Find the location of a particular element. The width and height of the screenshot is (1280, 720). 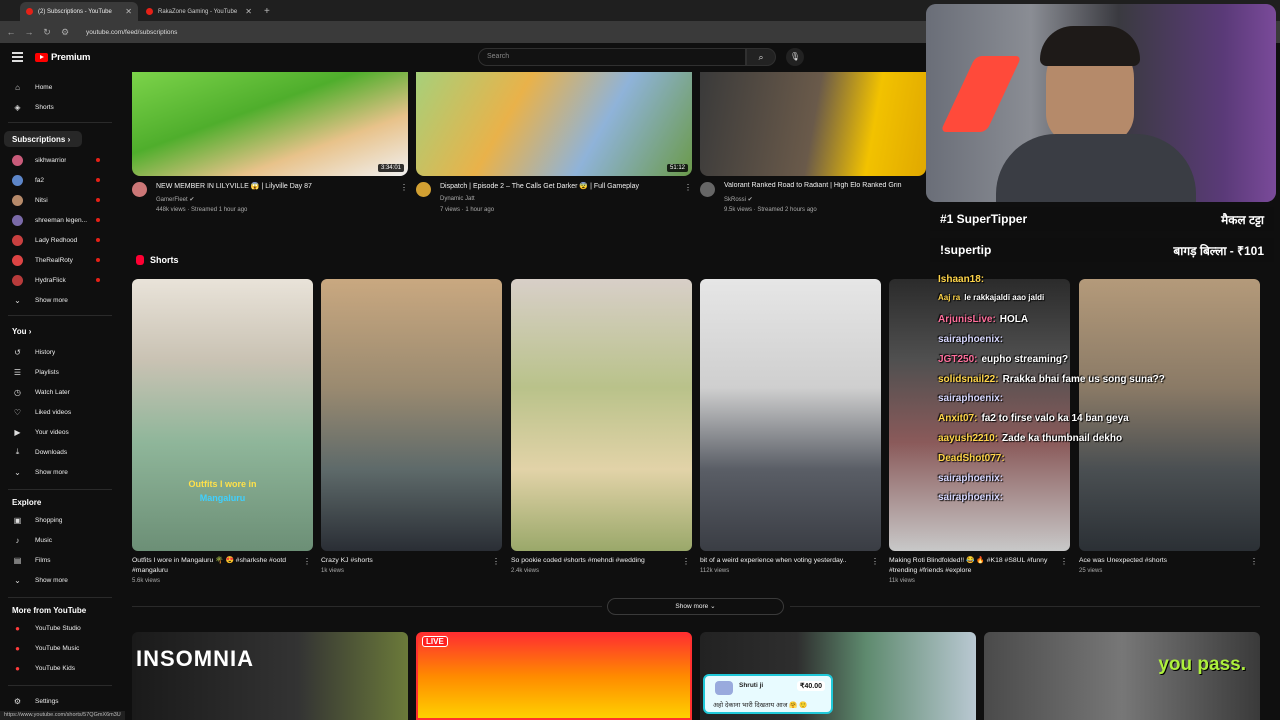

video-thumbnail: you pass. is located at coordinates (1122, 676).